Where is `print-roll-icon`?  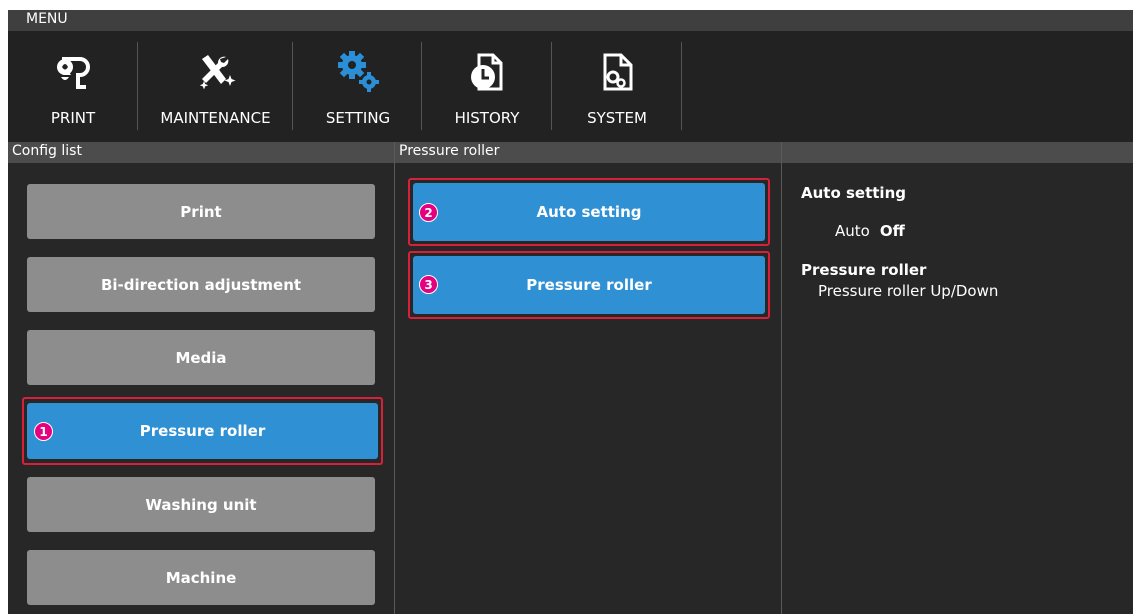
print-roll-icon is located at coordinates (73, 73).